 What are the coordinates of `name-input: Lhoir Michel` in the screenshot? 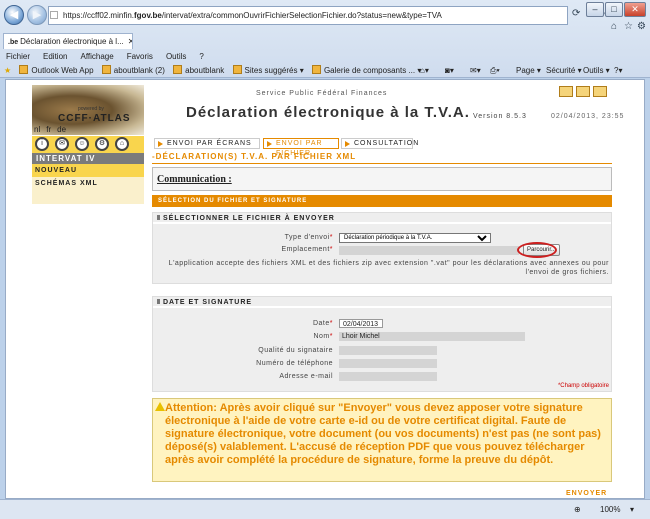 It's located at (432, 336).